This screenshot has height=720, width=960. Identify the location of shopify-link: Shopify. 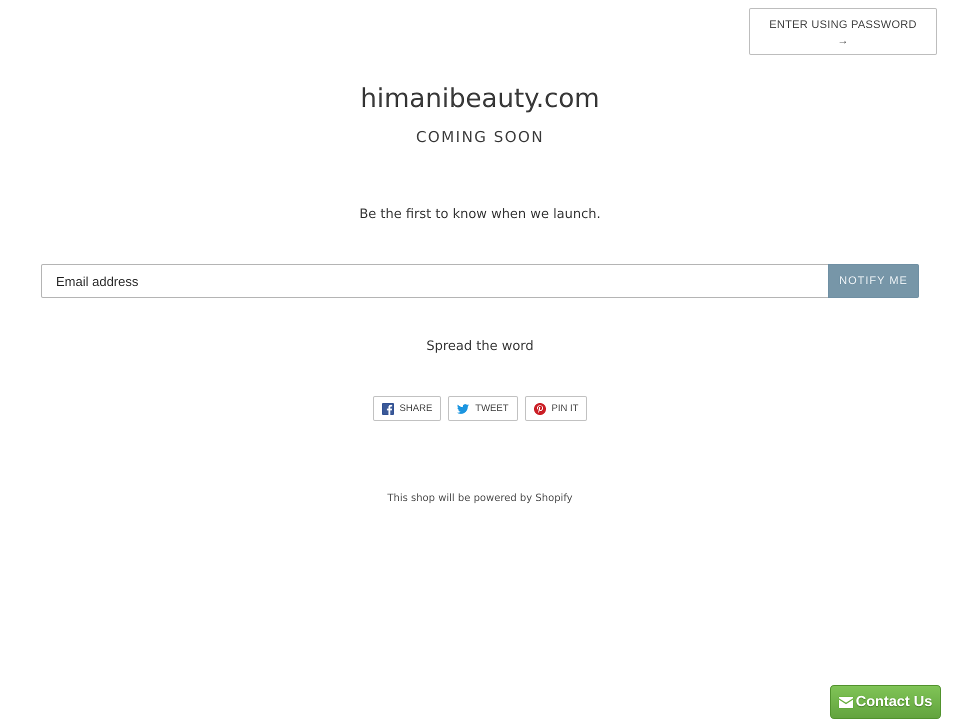
(554, 498).